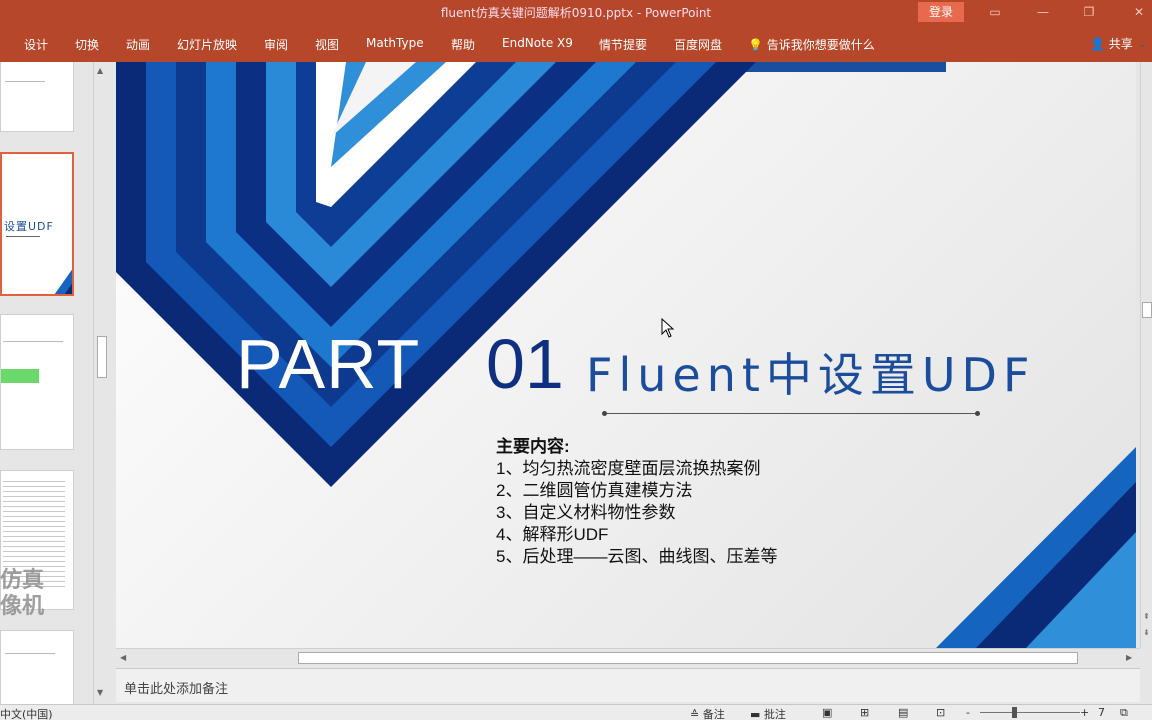 Image resolution: width=1152 pixels, height=720 pixels. What do you see at coordinates (668, 328) in the screenshot?
I see `mouse-cursor-icon` at bounding box center [668, 328].